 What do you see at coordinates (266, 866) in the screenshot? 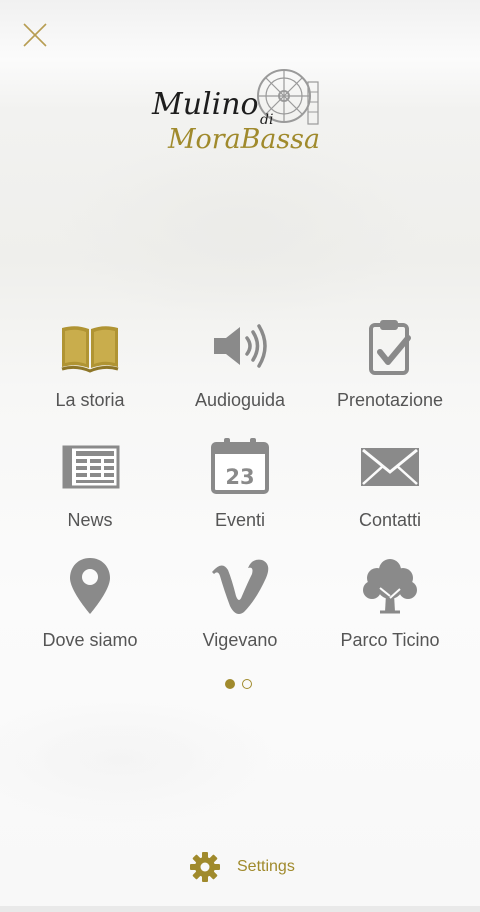
I see `settings-label: Settings` at bounding box center [266, 866].